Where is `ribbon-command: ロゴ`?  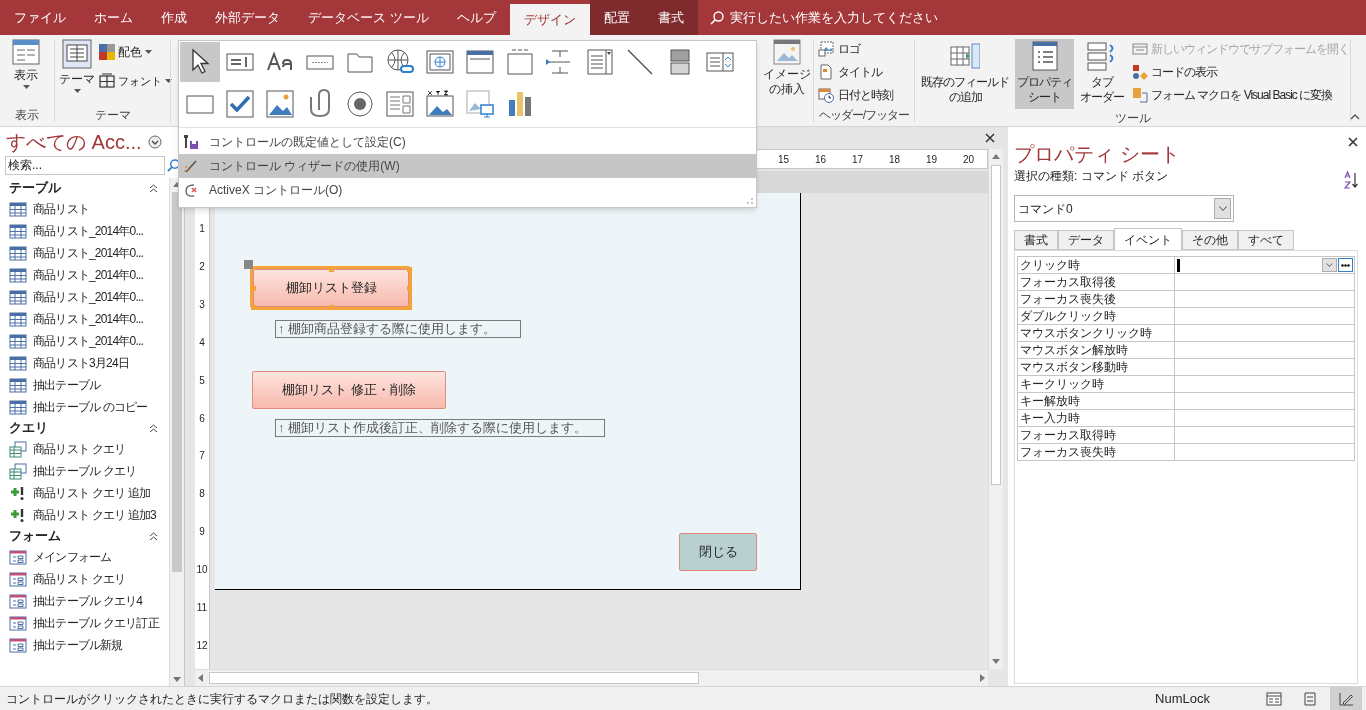 ribbon-command: ロゴ is located at coordinates (855, 49).